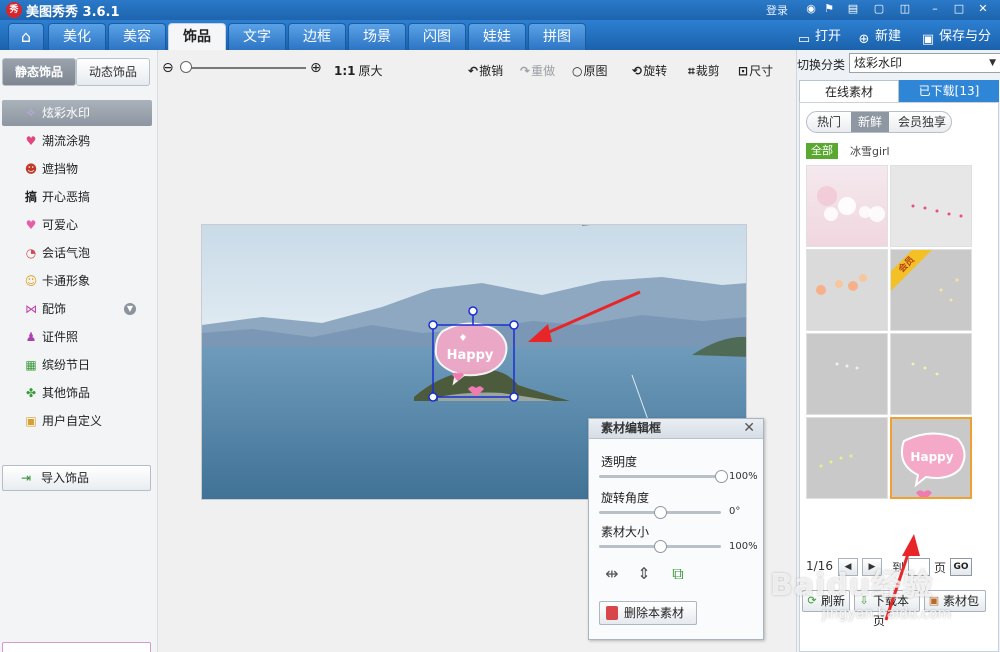  Describe the element at coordinates (433, 397) in the screenshot. I see `resize-handle-bl` at that location.